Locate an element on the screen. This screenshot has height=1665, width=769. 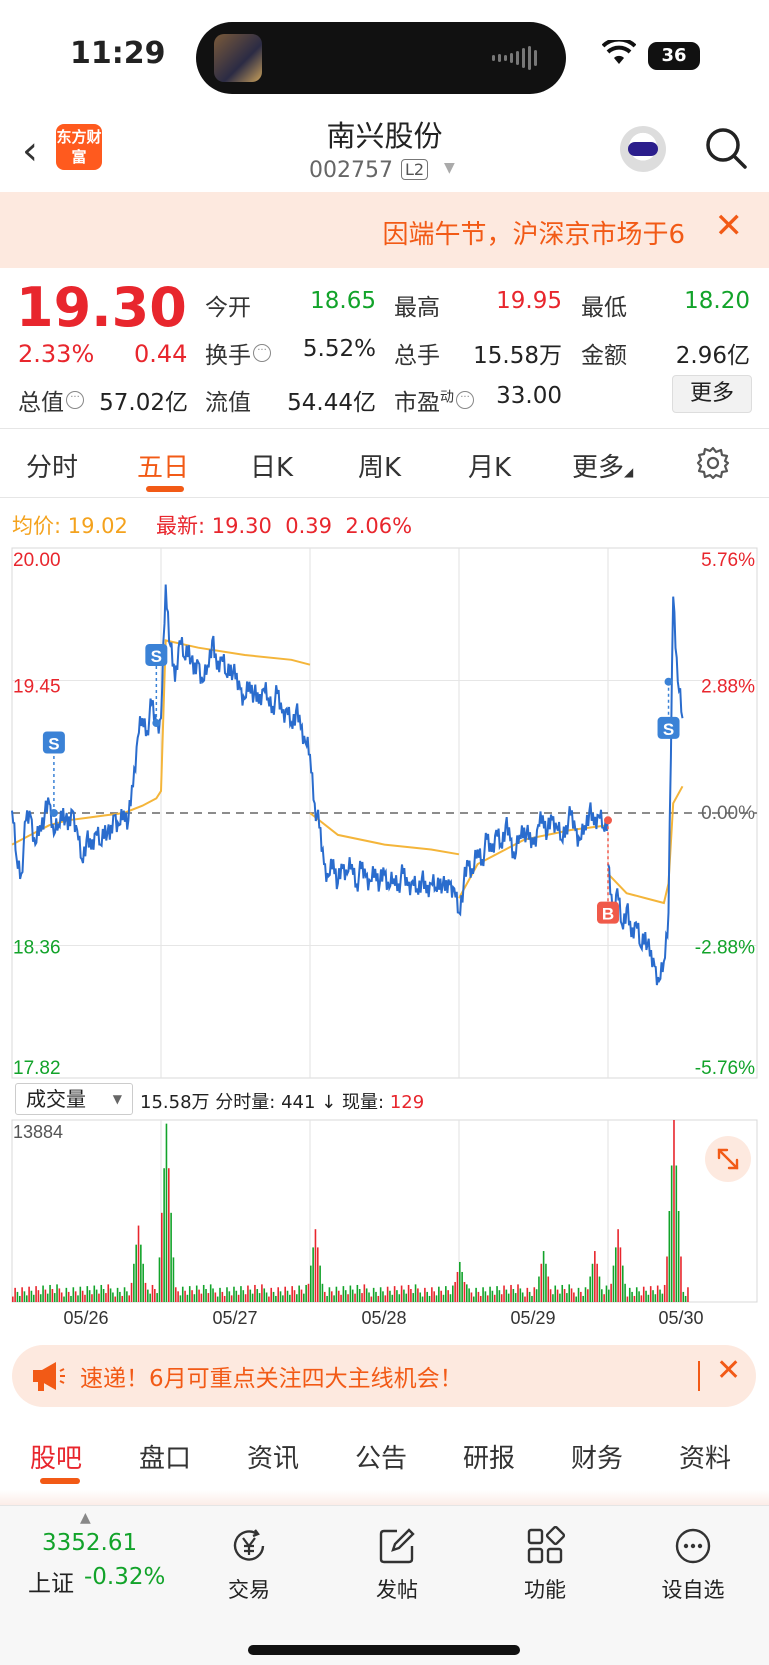
tab-pankou: 盘口 is located at coordinates (165, 1456).